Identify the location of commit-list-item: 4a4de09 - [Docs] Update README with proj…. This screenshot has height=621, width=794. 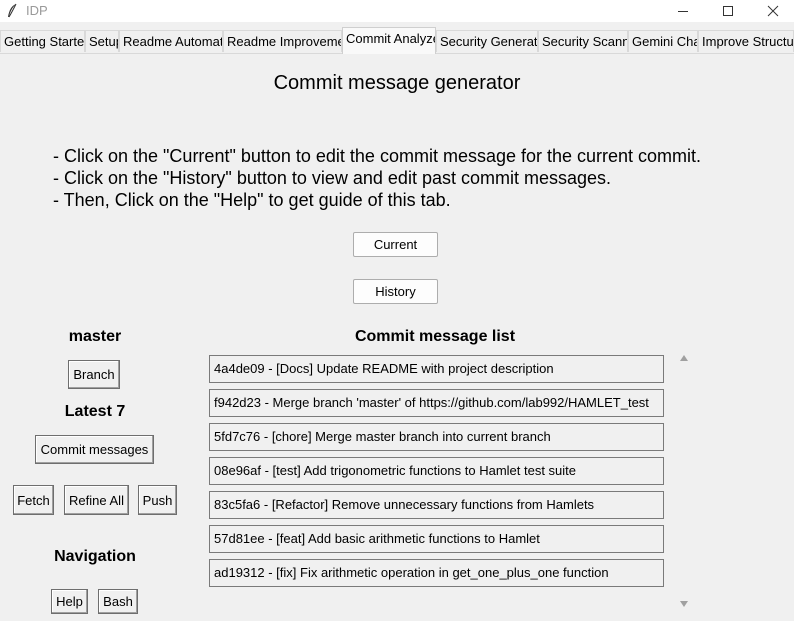
(436, 369).